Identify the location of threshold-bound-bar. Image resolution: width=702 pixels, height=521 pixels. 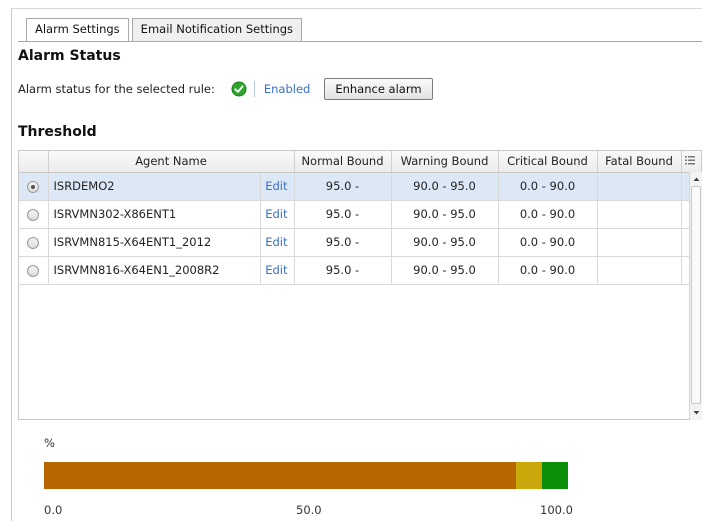
(306, 475).